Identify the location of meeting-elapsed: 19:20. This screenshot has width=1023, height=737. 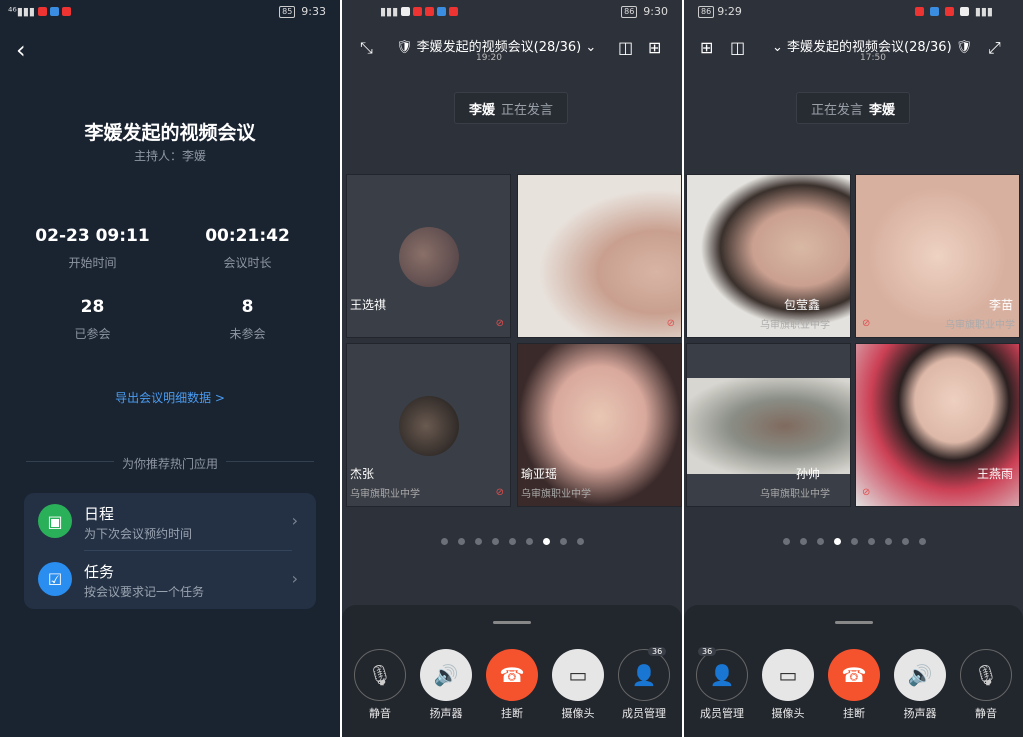
(489, 58).